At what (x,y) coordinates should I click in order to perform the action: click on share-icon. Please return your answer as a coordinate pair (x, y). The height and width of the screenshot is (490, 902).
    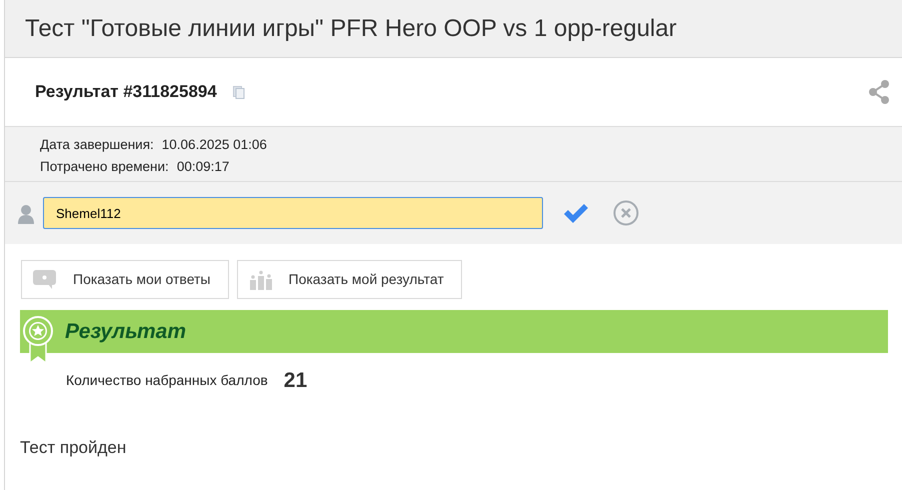
    Looking at the image, I should click on (879, 92).